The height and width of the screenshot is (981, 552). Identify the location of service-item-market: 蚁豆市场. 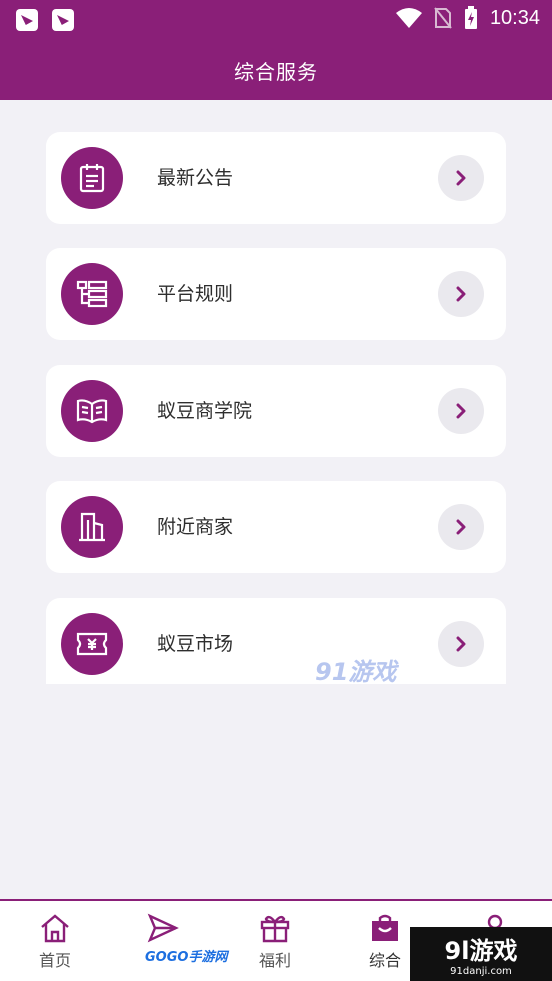
(276, 641).